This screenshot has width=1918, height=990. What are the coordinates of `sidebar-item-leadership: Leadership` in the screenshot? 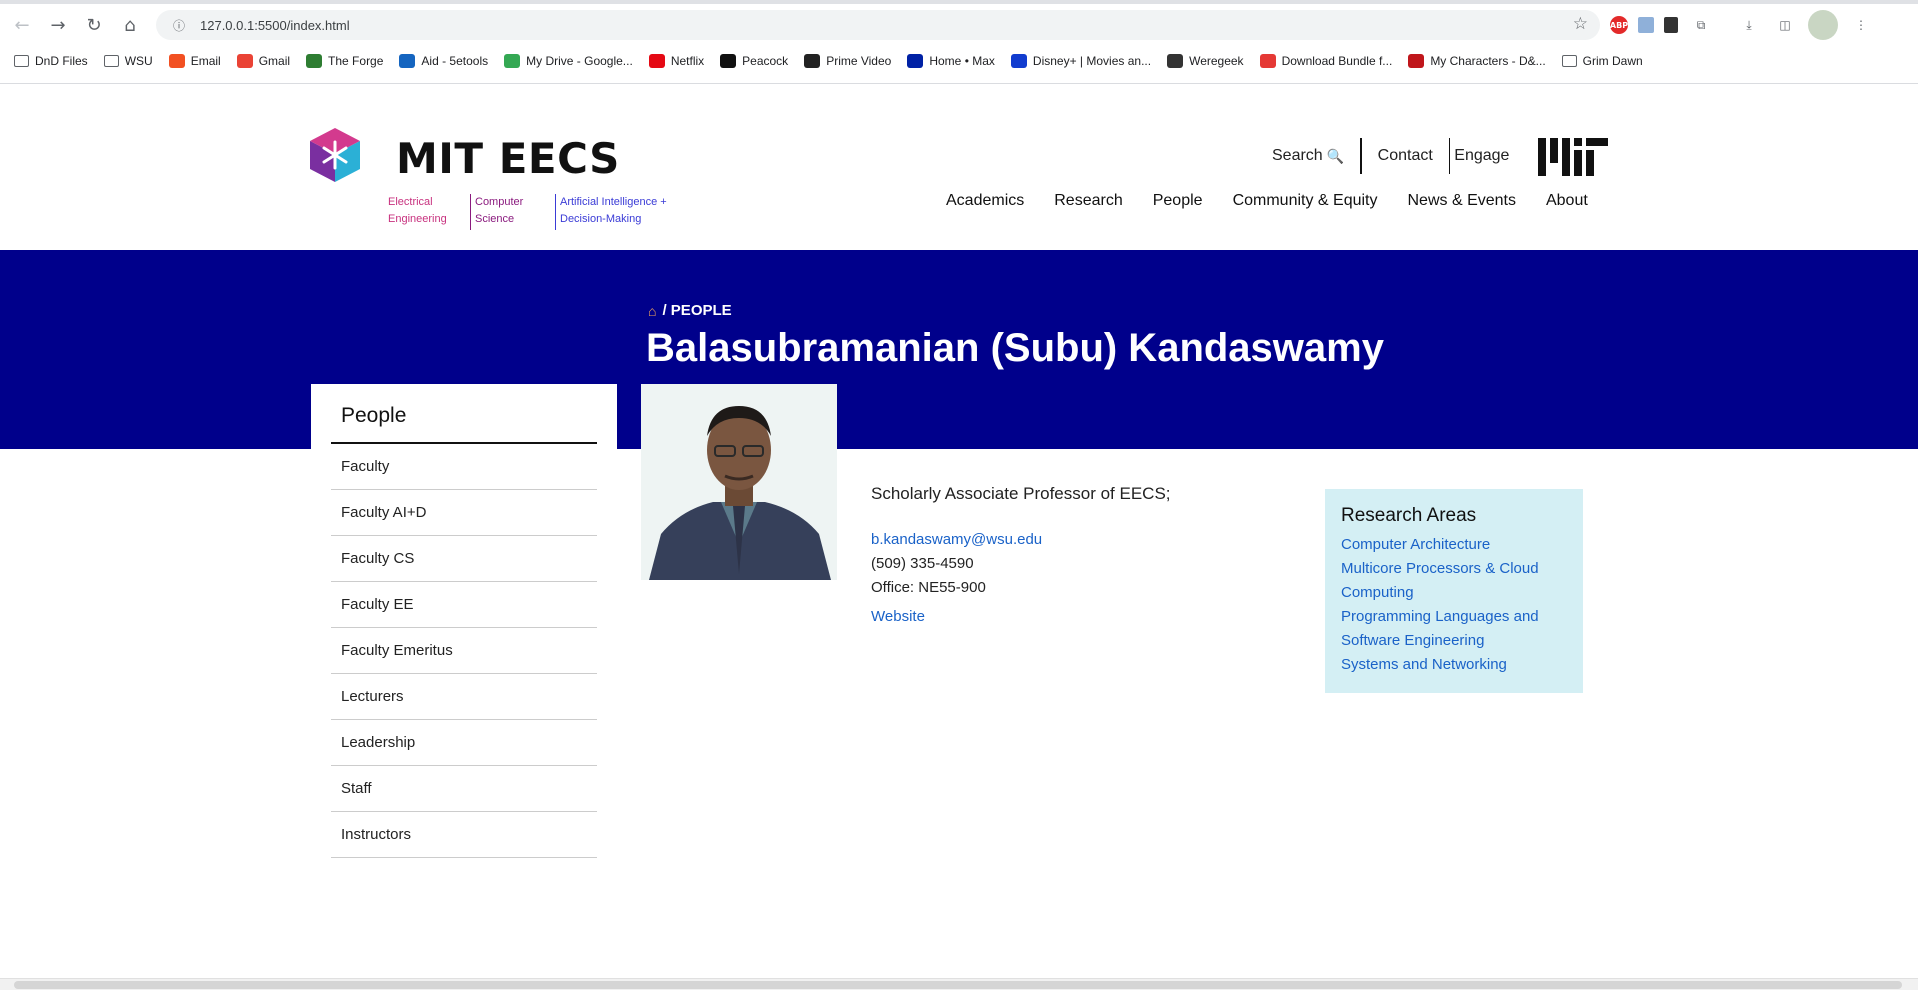 It's located at (464, 743).